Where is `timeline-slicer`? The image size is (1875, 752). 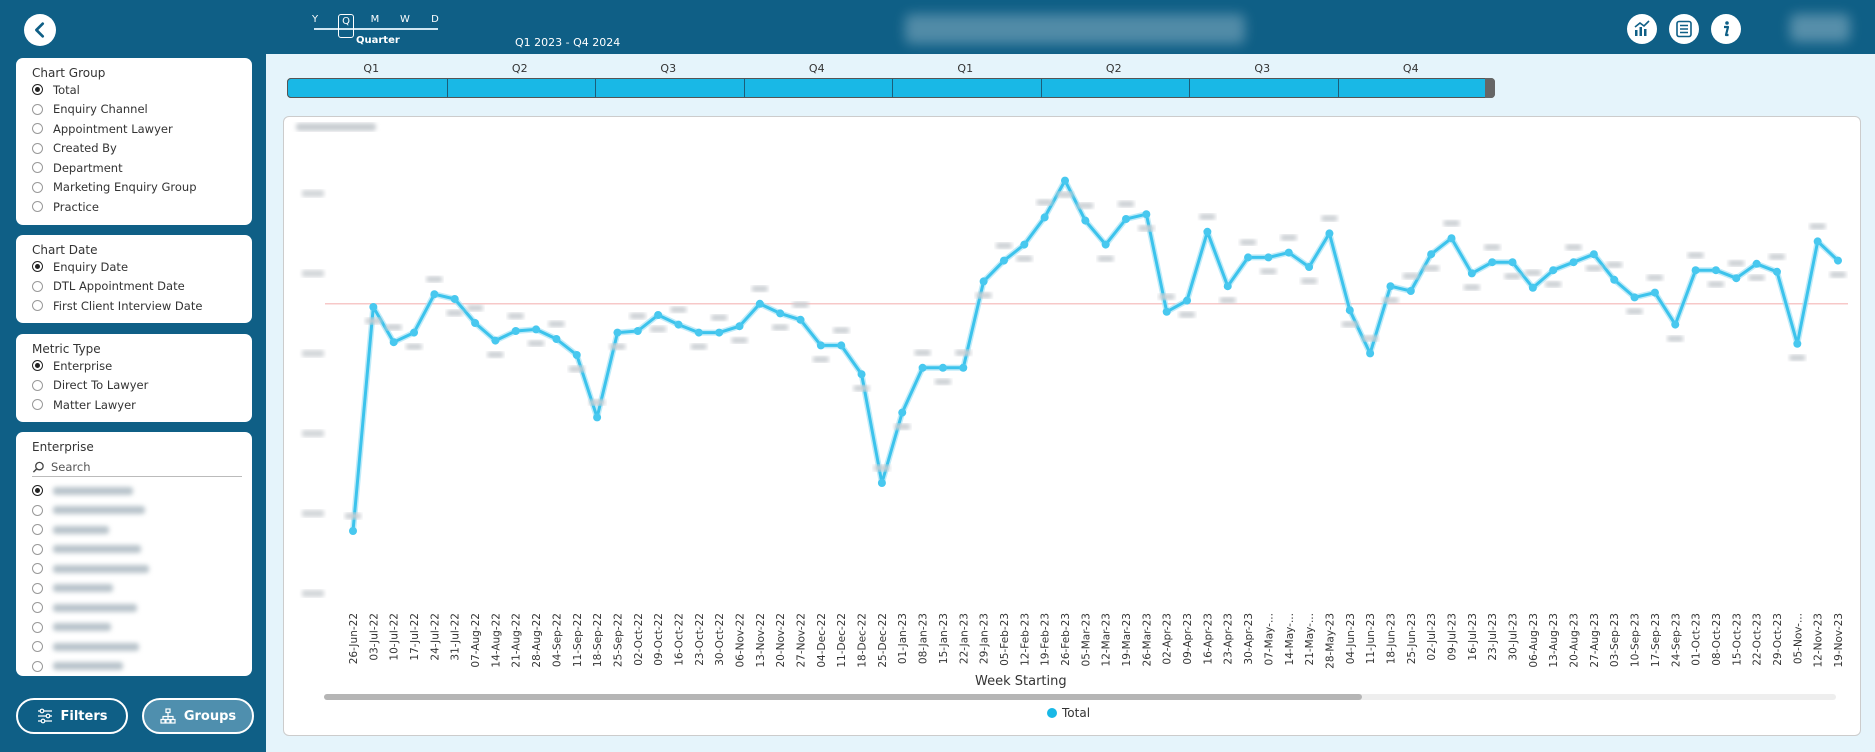 timeline-slicer is located at coordinates (891, 88).